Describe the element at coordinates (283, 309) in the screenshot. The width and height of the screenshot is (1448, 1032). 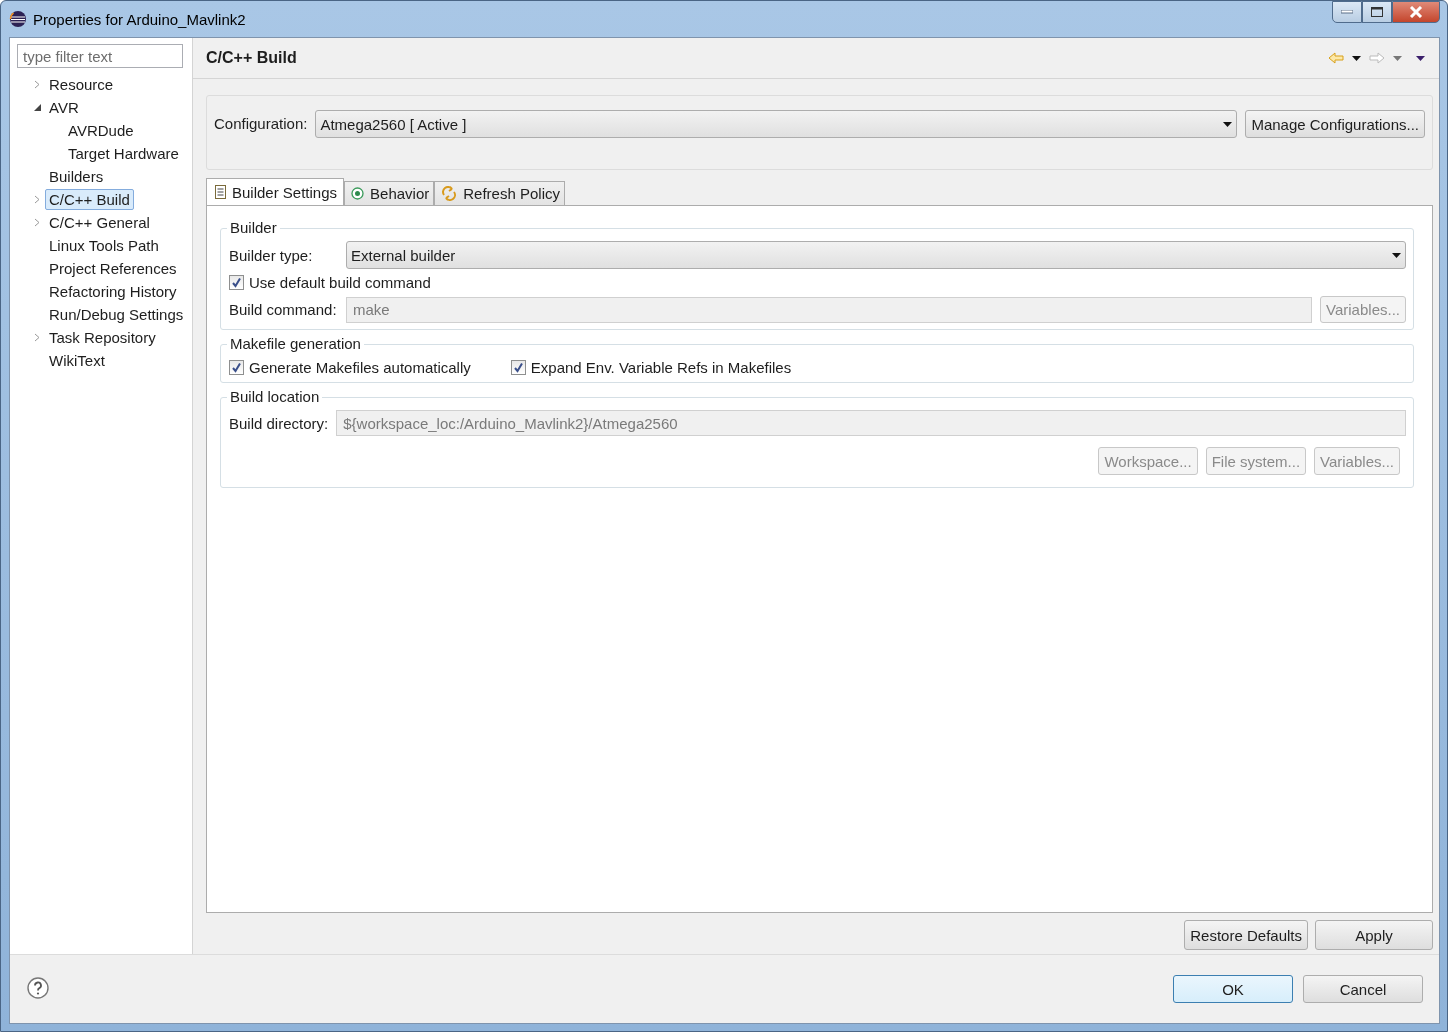
I see `field-label: Build command:` at that location.